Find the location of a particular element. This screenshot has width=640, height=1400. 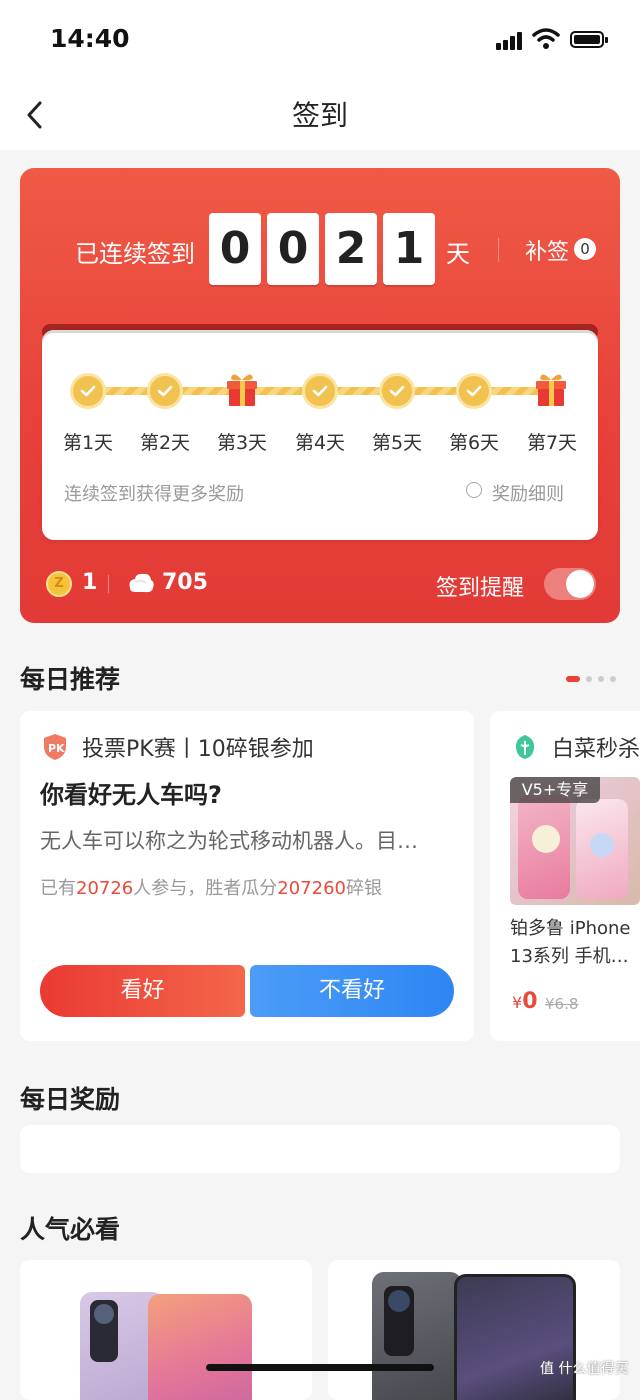

streak-digit: 1 is located at coordinates (409, 249).